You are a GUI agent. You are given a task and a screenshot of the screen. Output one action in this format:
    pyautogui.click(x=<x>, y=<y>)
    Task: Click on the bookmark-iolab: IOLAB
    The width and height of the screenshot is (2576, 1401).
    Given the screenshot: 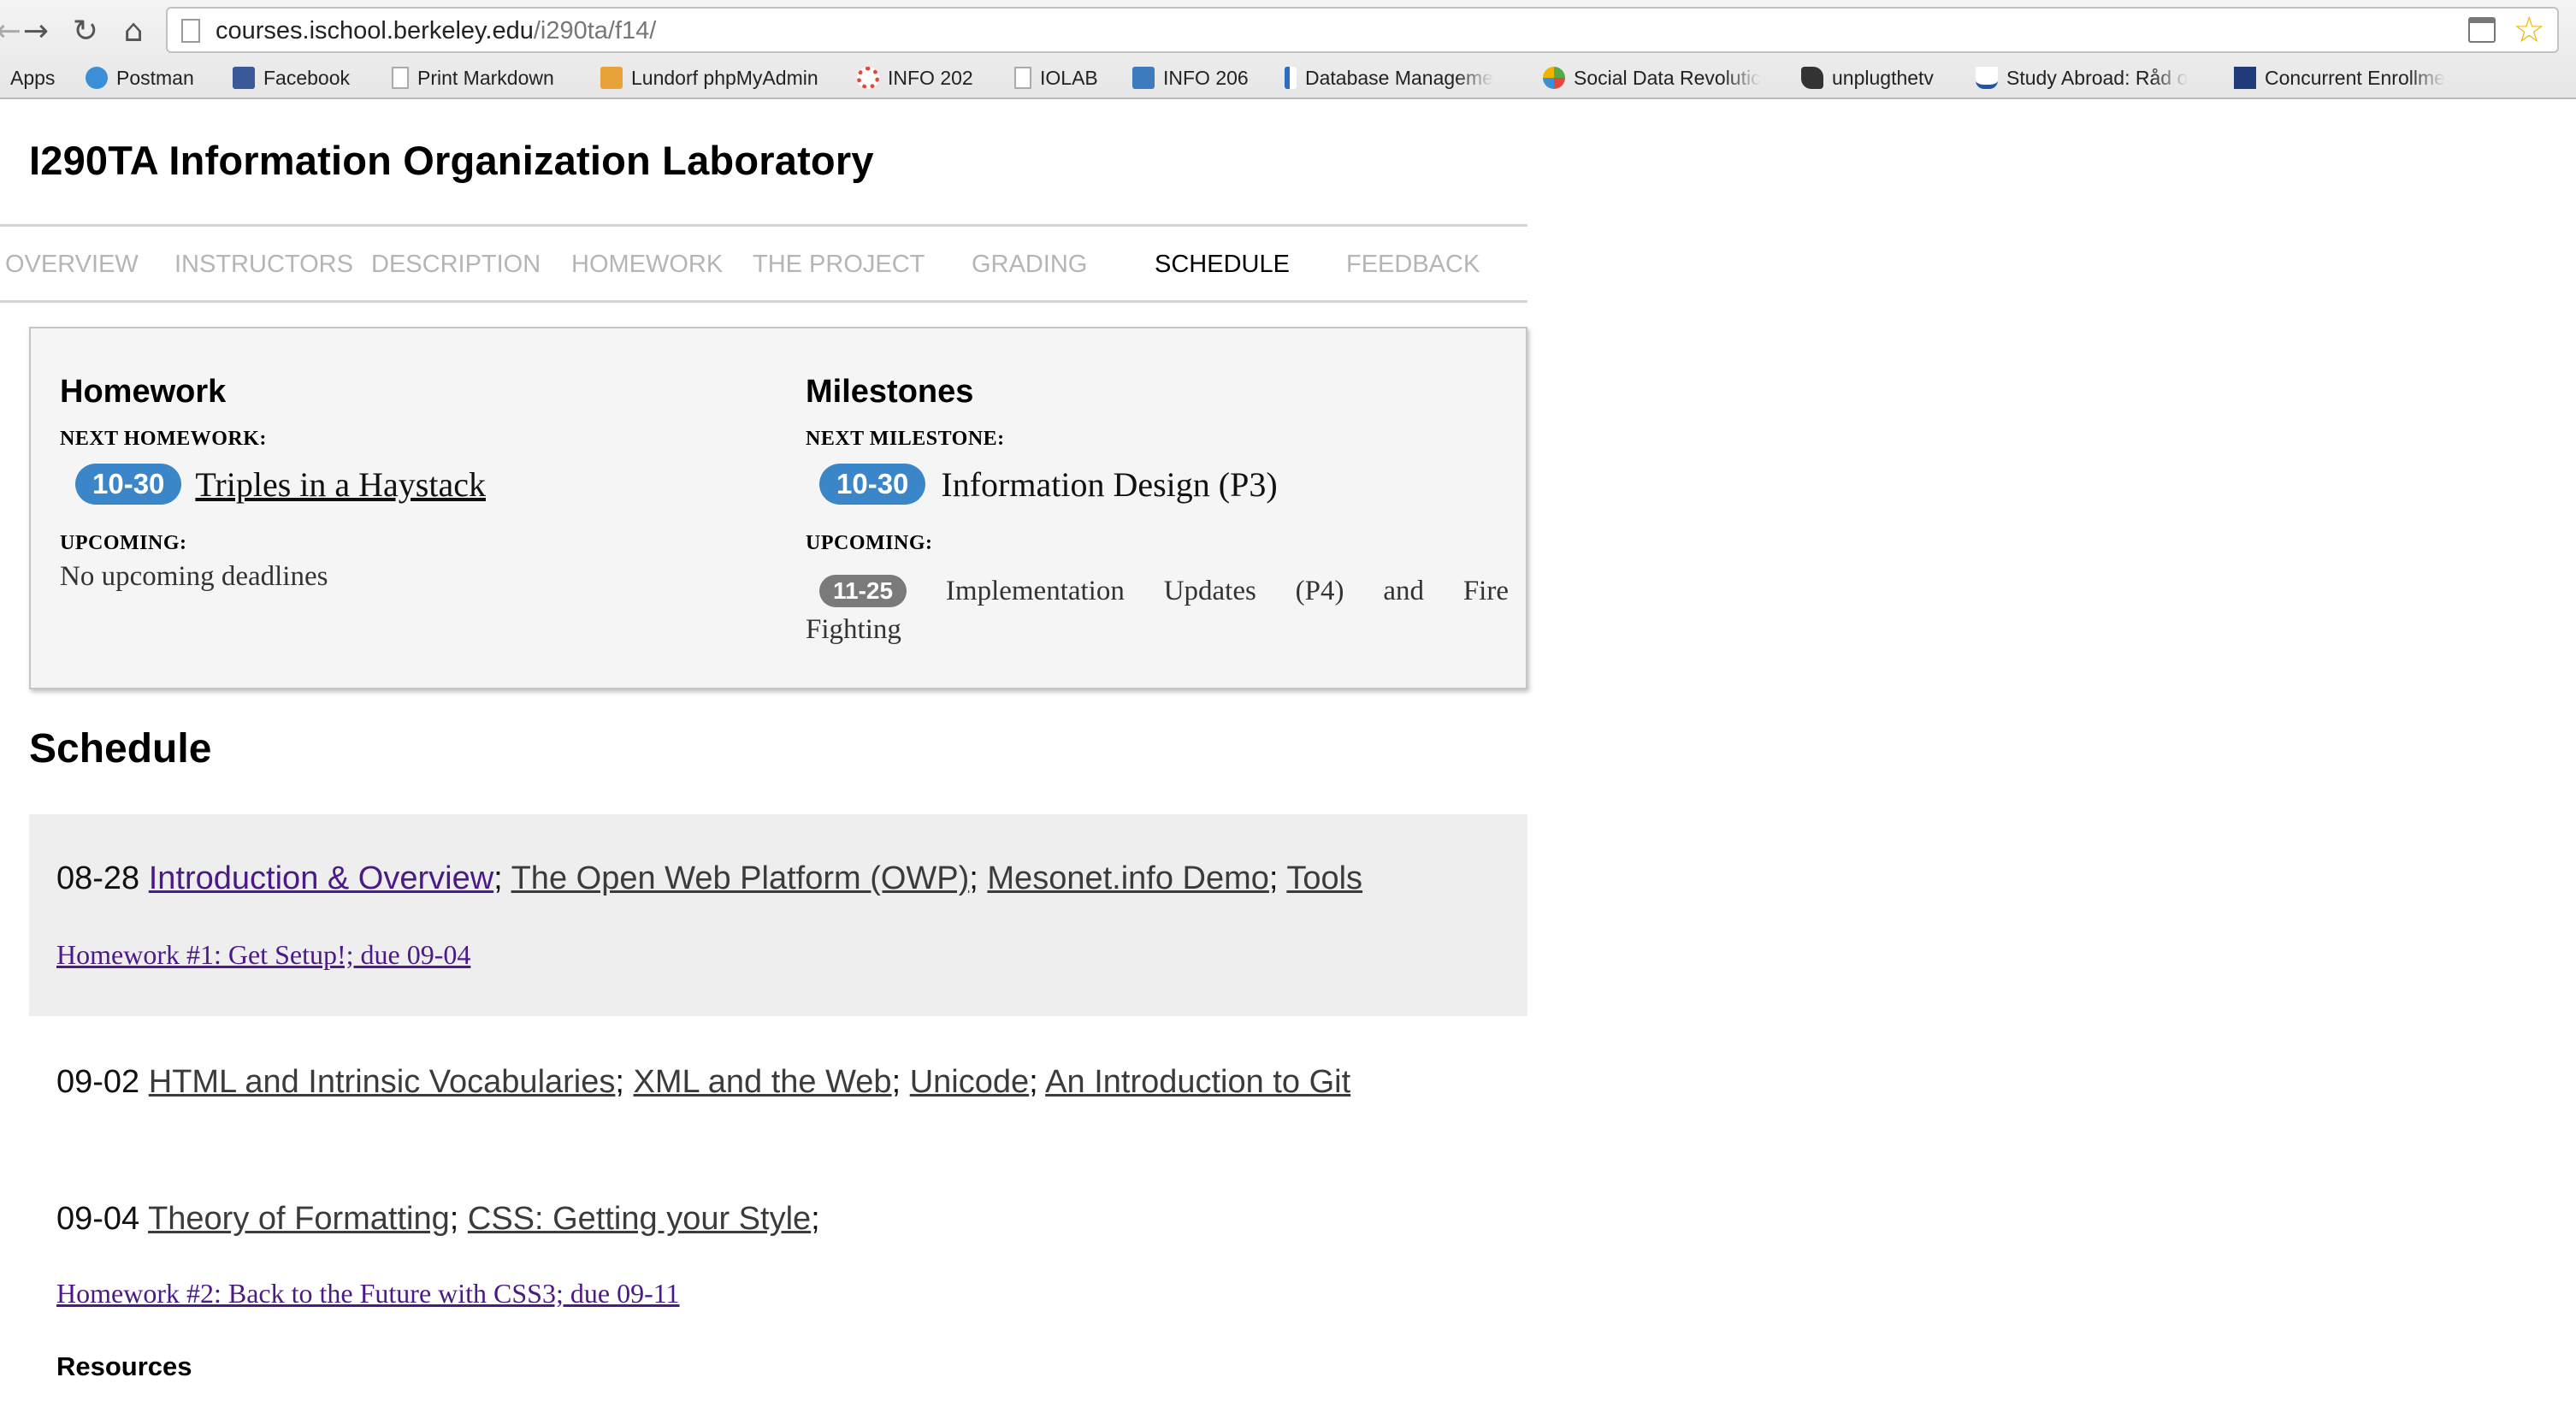 What is the action you would take?
    pyautogui.click(x=1056, y=77)
    